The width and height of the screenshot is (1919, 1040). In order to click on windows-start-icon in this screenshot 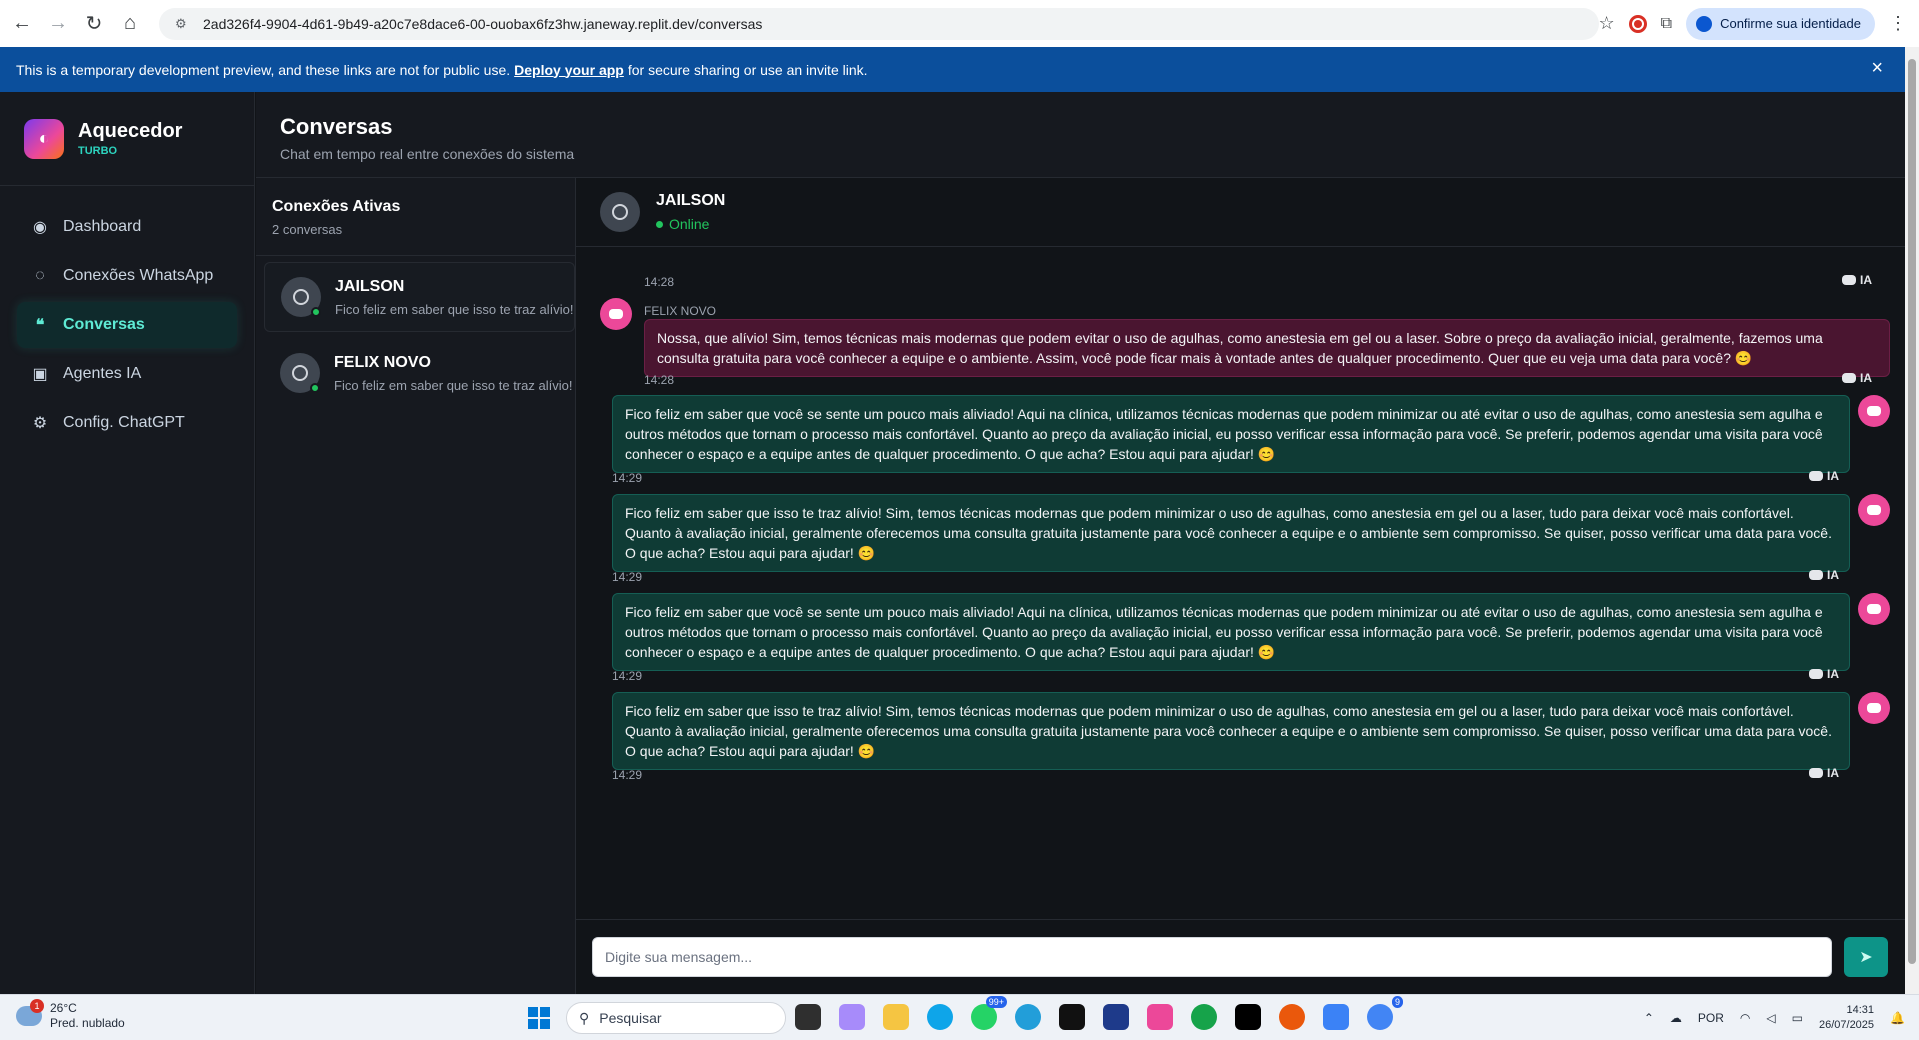, I will do `click(539, 1018)`.